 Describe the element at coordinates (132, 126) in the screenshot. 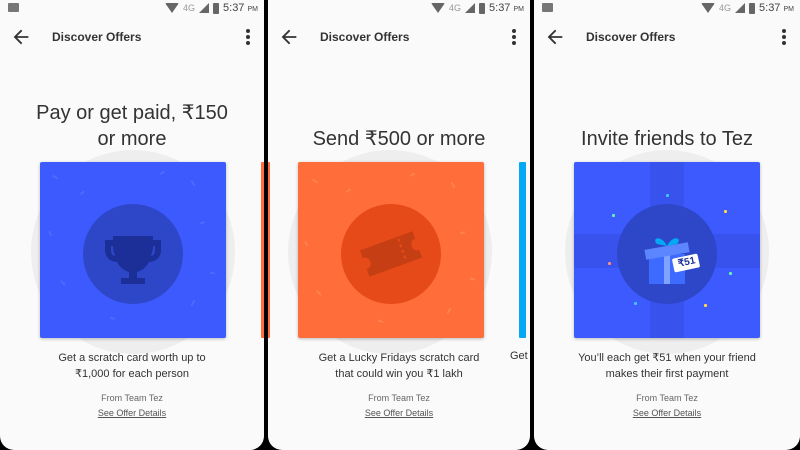

I see `offer-headline: Pay or get paid, ₹150 or more` at that location.